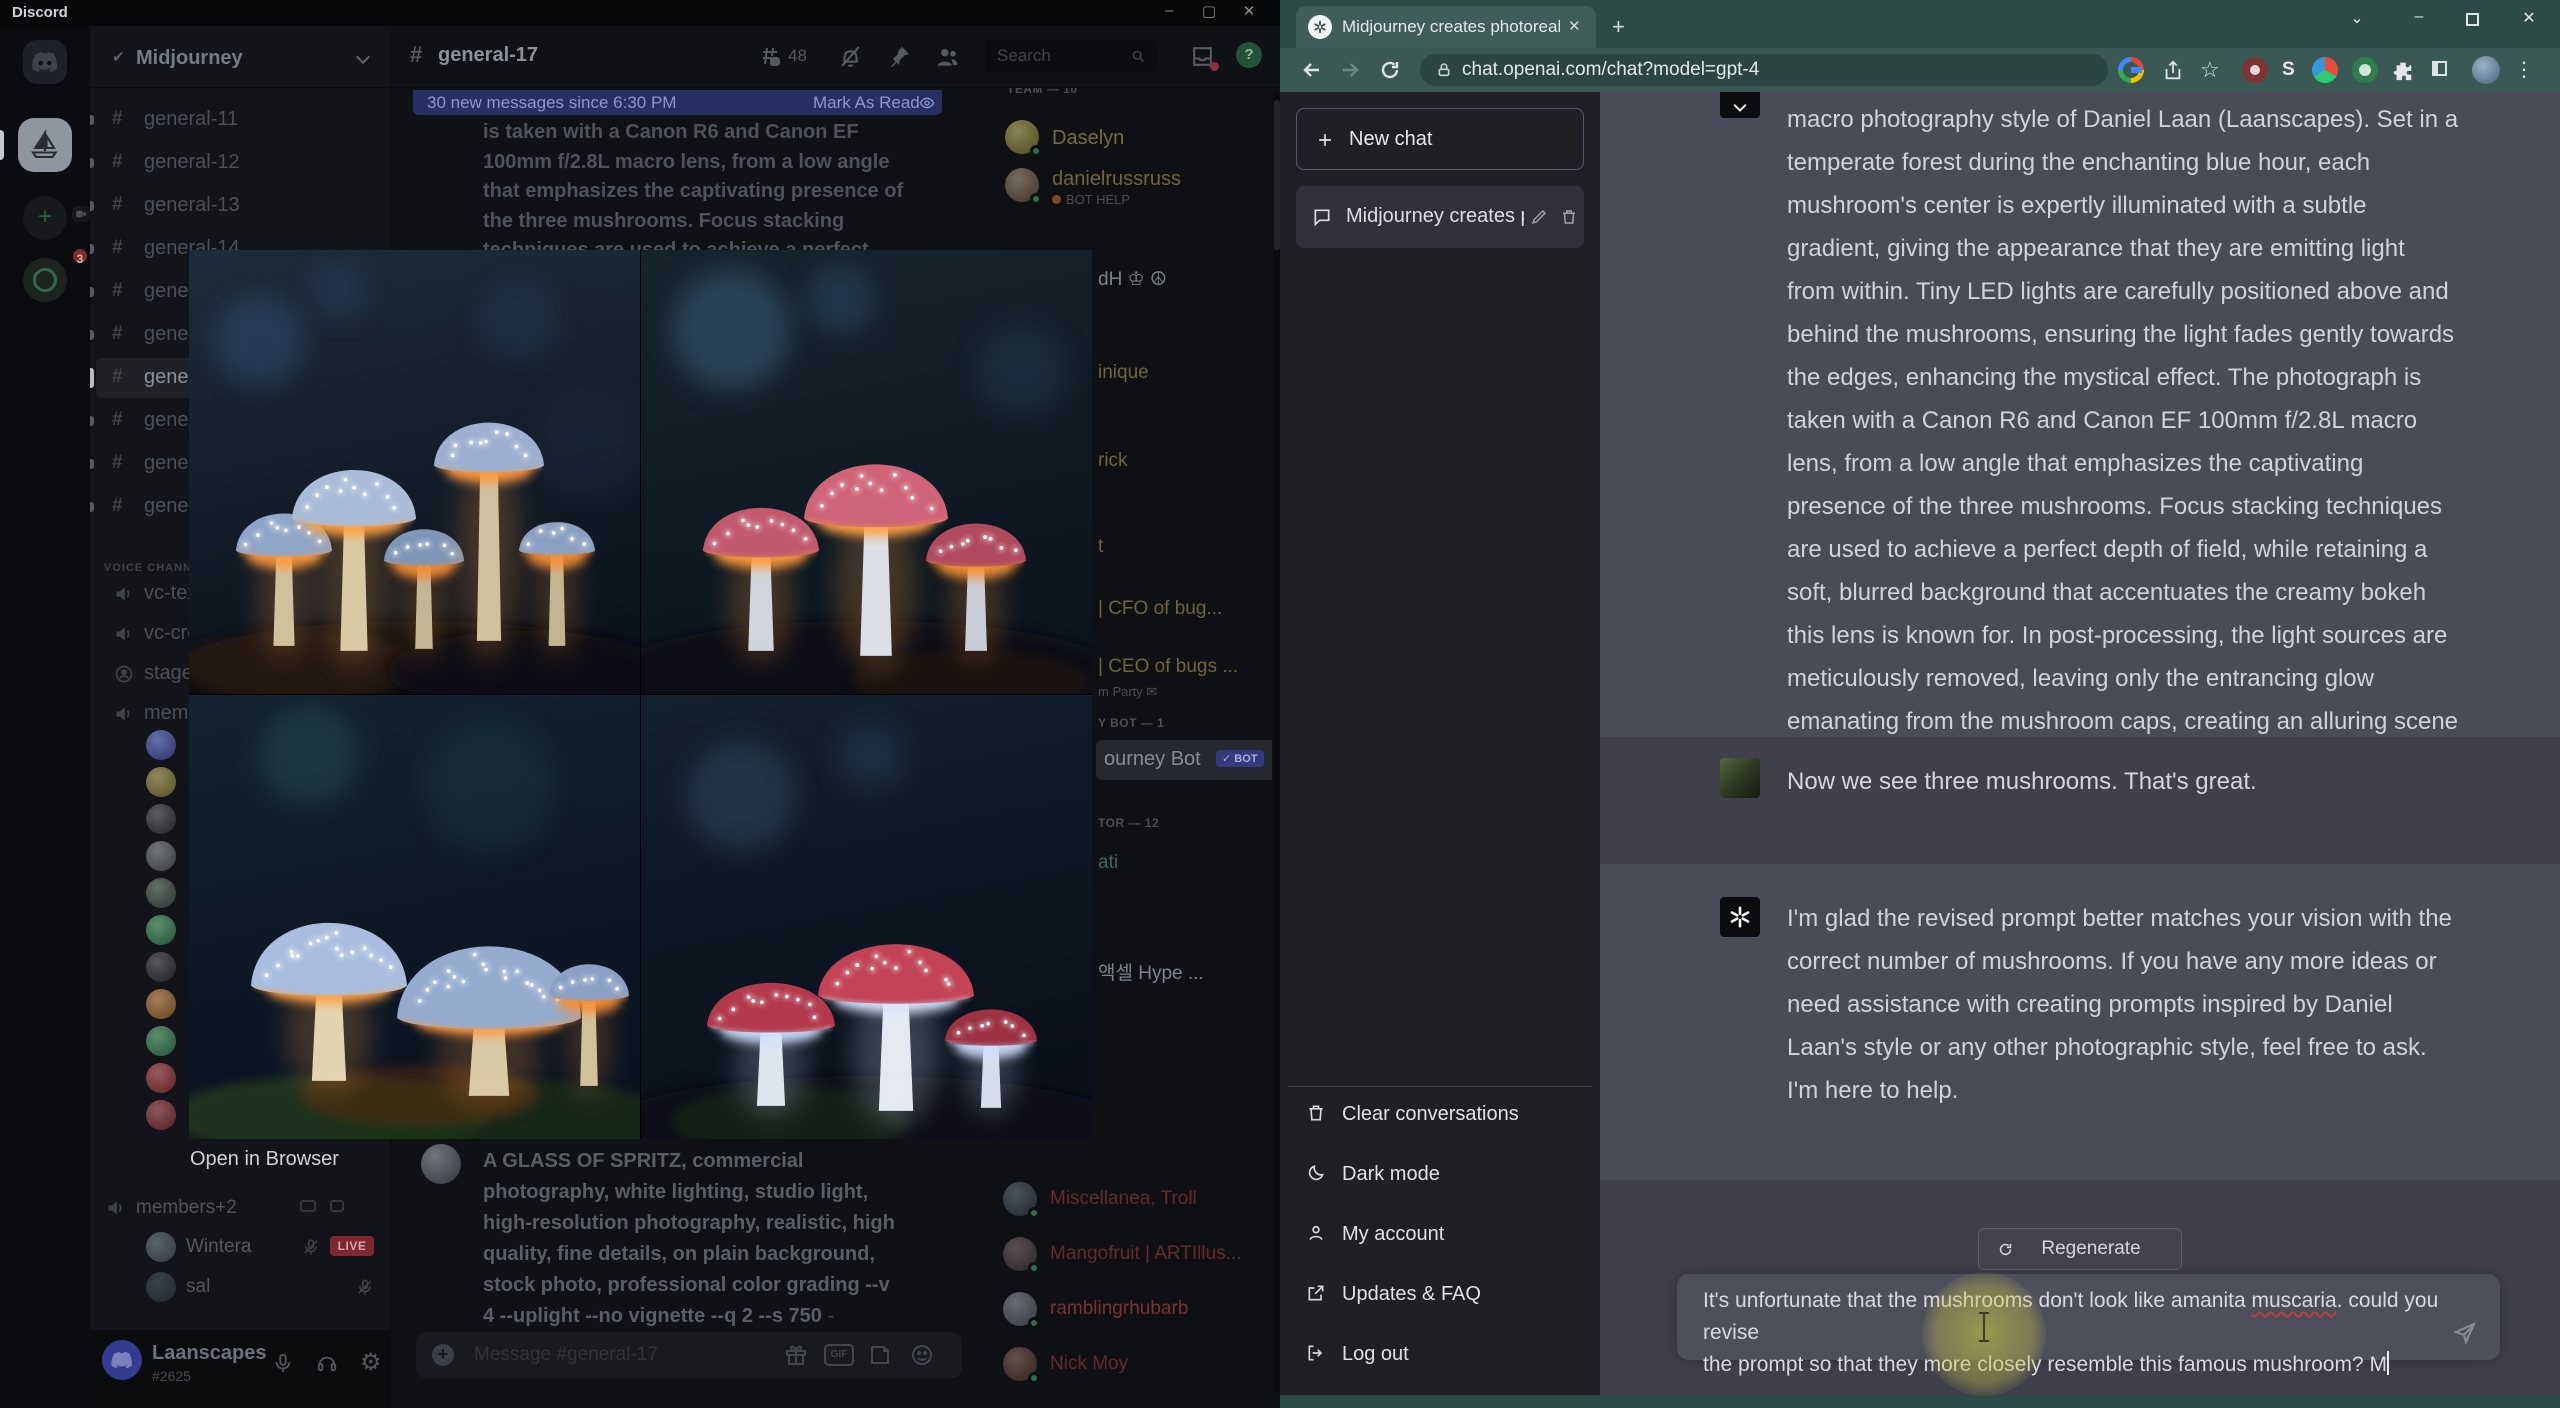 Image resolution: width=2560 pixels, height=1408 pixels. I want to click on help-icon: ?, so click(1249, 55).